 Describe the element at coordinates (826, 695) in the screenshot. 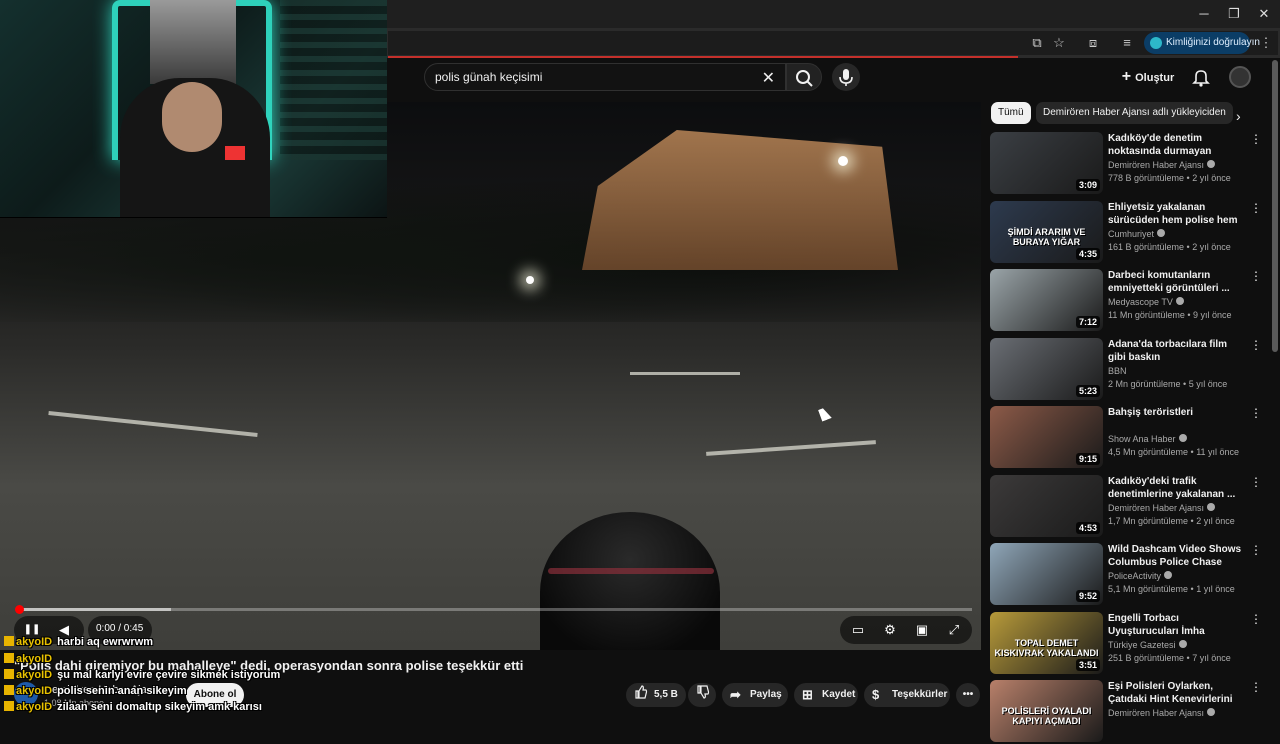

I see `save-button: ⊞ Kaydet` at that location.